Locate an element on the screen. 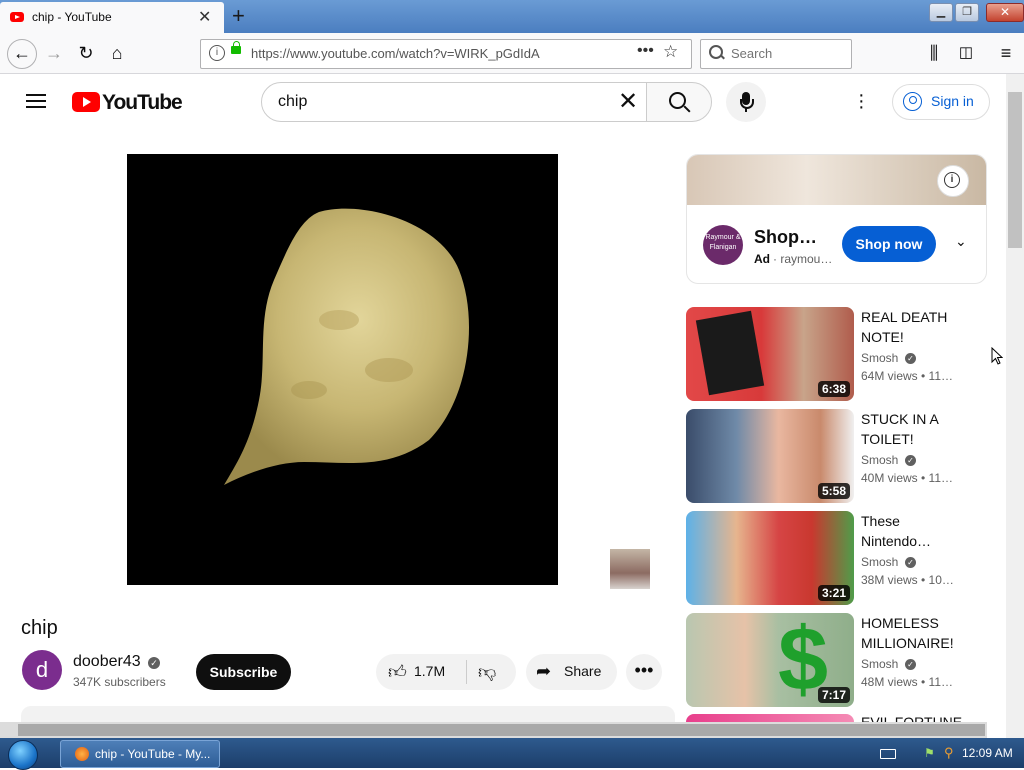  sign-in-label: Sign in is located at coordinates (952, 101).